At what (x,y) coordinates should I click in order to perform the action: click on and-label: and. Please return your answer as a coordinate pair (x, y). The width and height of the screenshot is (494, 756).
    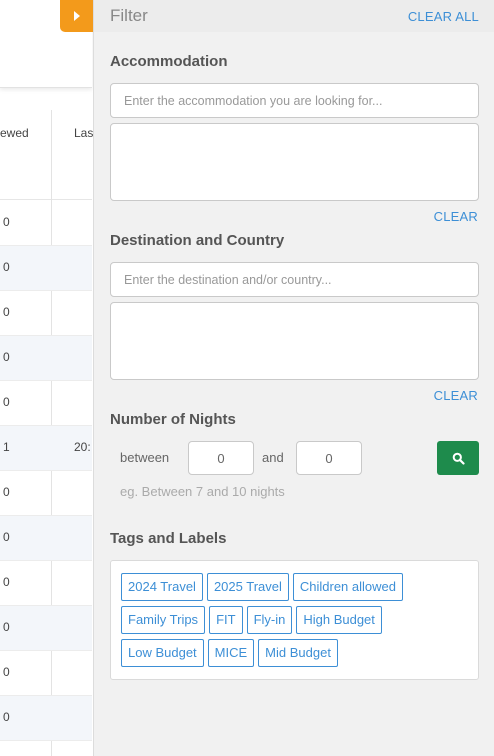
    Looking at the image, I should click on (273, 457).